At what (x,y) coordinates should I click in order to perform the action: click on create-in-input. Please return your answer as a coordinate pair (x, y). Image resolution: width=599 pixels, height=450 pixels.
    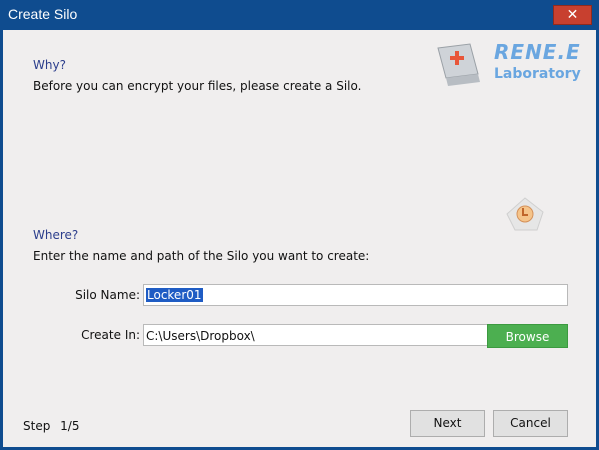
    Looking at the image, I should click on (315, 336).